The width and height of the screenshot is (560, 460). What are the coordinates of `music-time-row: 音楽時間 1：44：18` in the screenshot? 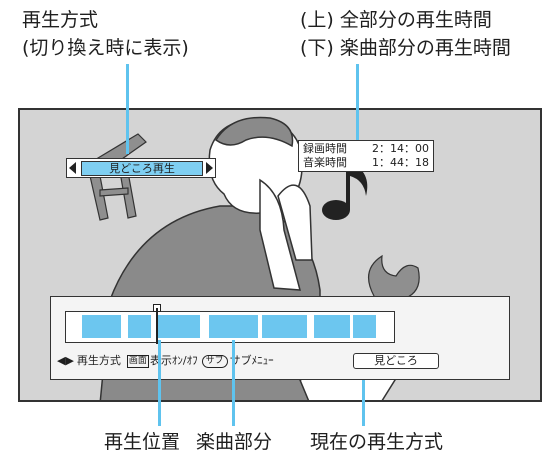 It's located at (366, 163).